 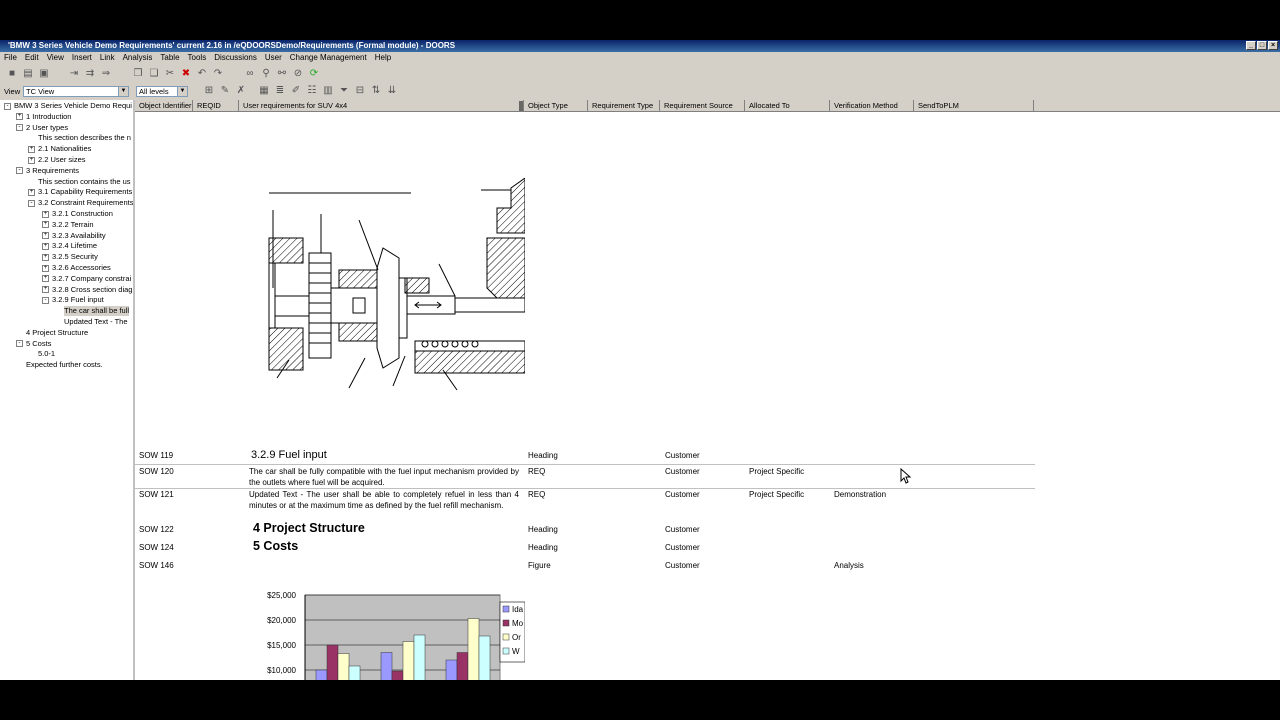 I want to click on funnel-icon: ⏷, so click(x=344, y=90).